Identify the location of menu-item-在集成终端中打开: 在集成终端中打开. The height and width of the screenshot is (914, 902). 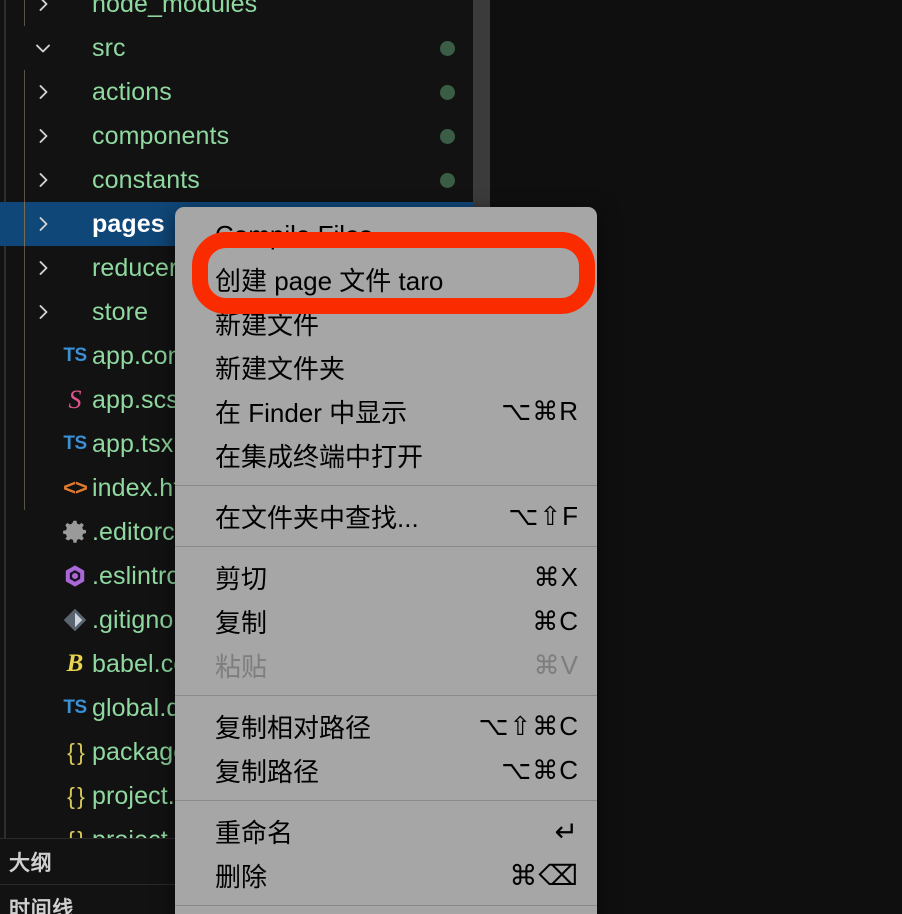
(386, 455).